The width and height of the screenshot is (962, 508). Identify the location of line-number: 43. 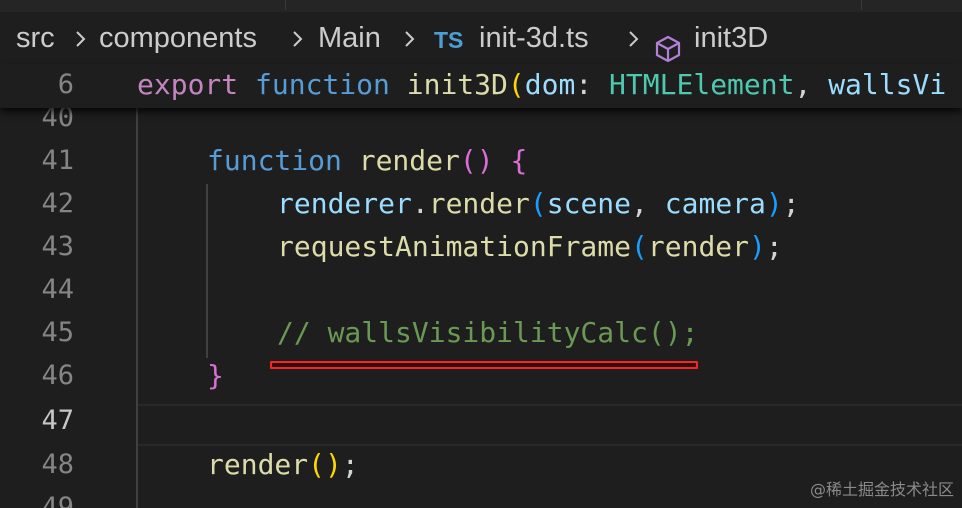
(57, 246).